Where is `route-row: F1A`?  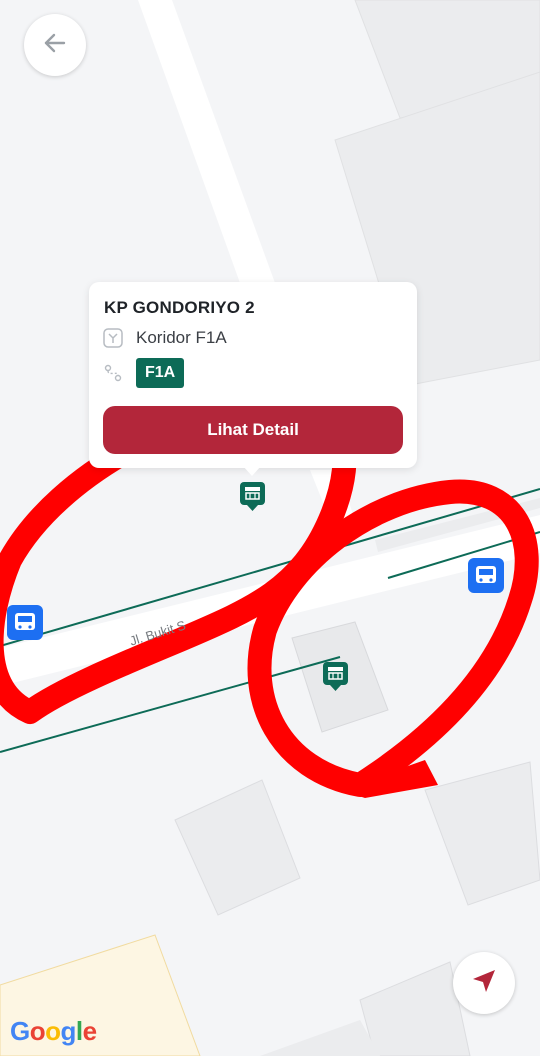 route-row: F1A is located at coordinates (144, 373).